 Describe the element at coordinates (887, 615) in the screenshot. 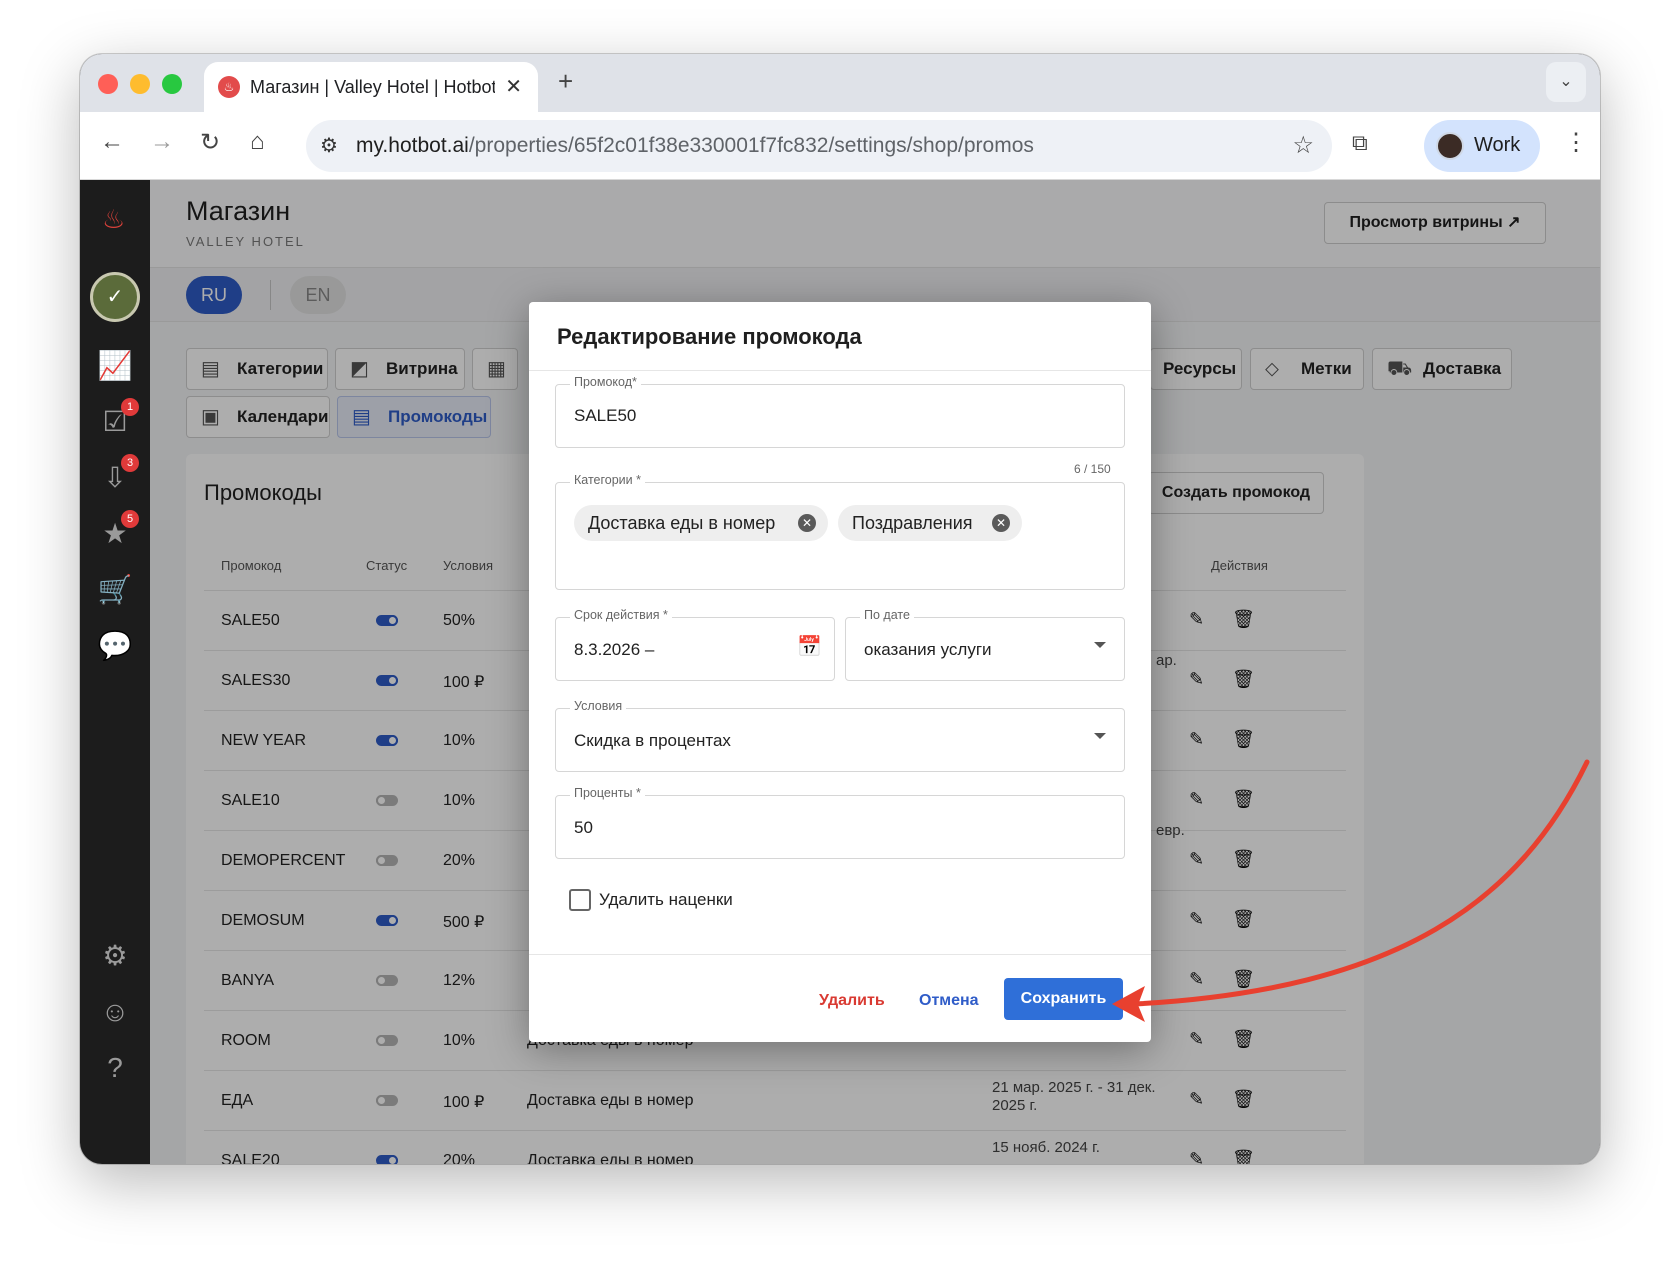

I see `by-date-label: По дате` at that location.